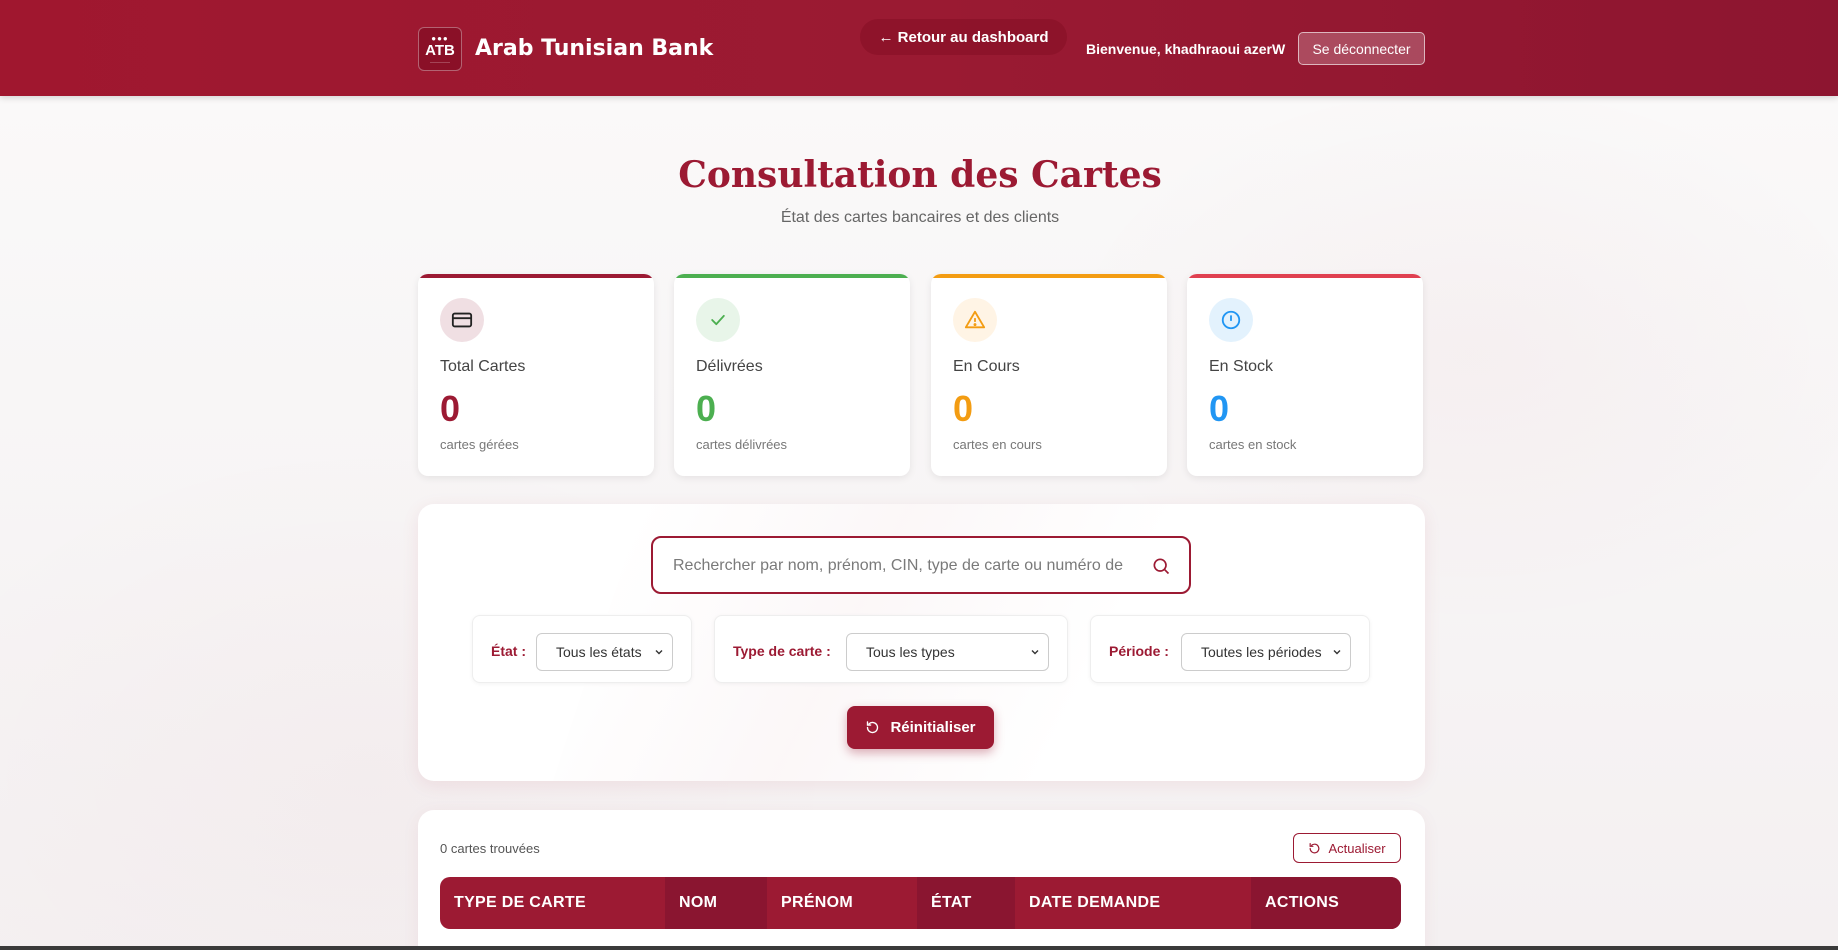 The width and height of the screenshot is (1838, 950). Describe the element at coordinates (490, 848) in the screenshot. I see `results-count: 0 cartes trouvées` at that location.